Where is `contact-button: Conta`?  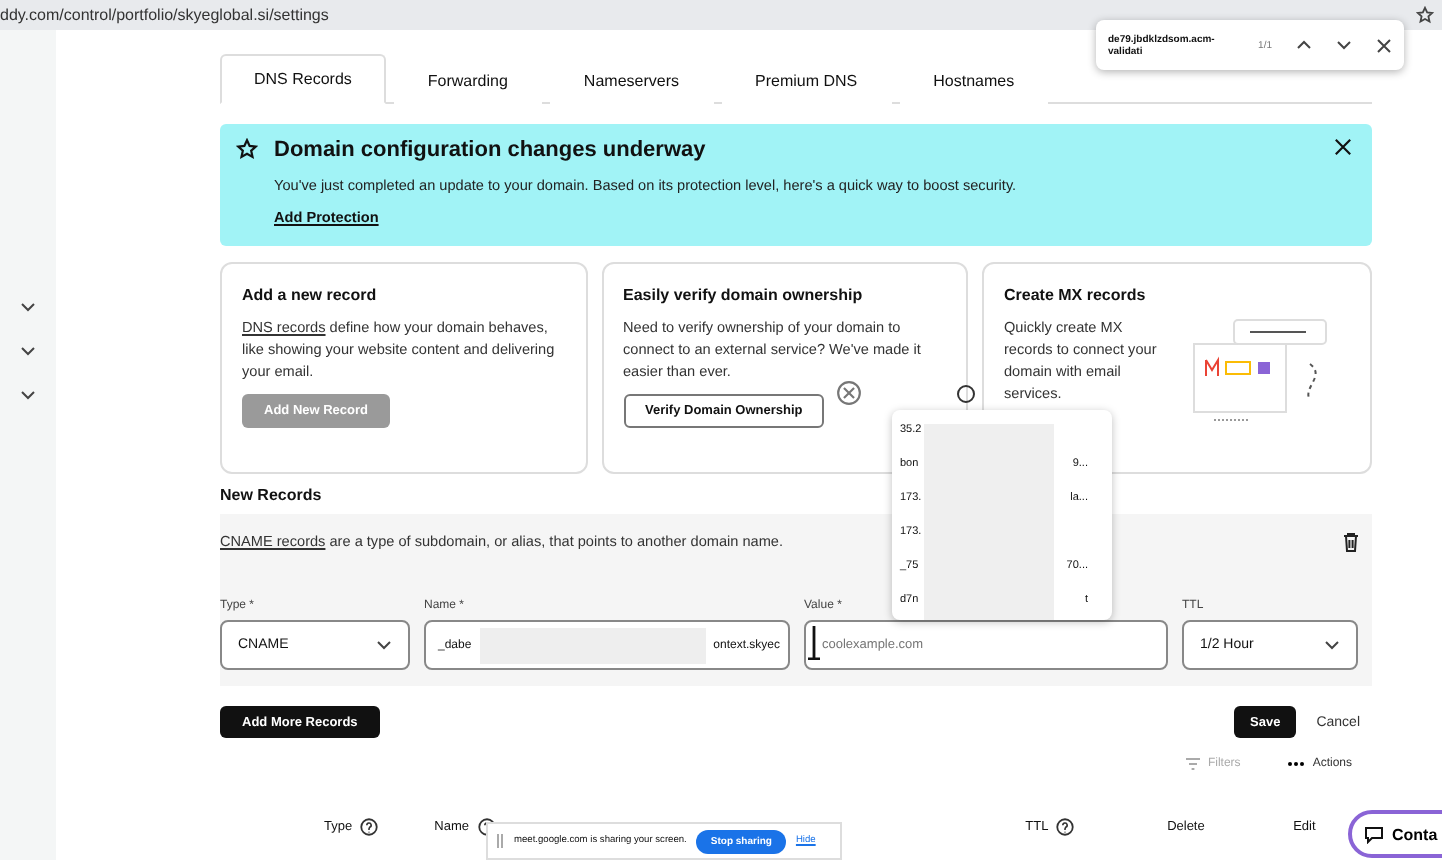 contact-button: Conta is located at coordinates (1395, 834).